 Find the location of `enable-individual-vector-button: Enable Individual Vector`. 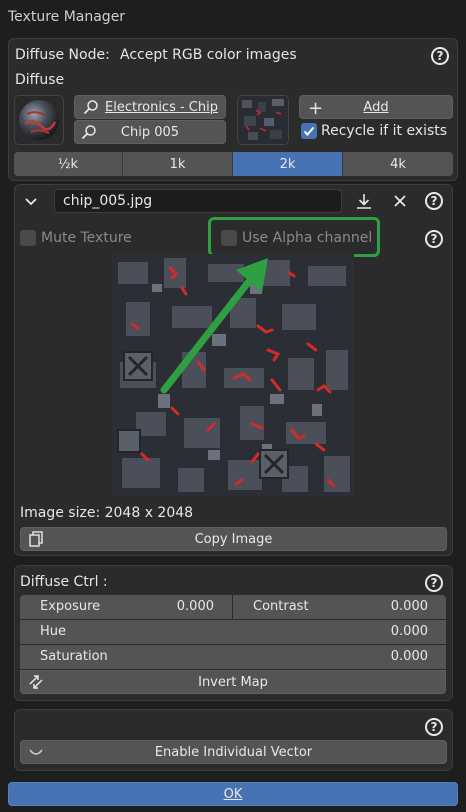

enable-individual-vector-button: Enable Individual Vector is located at coordinates (233, 752).